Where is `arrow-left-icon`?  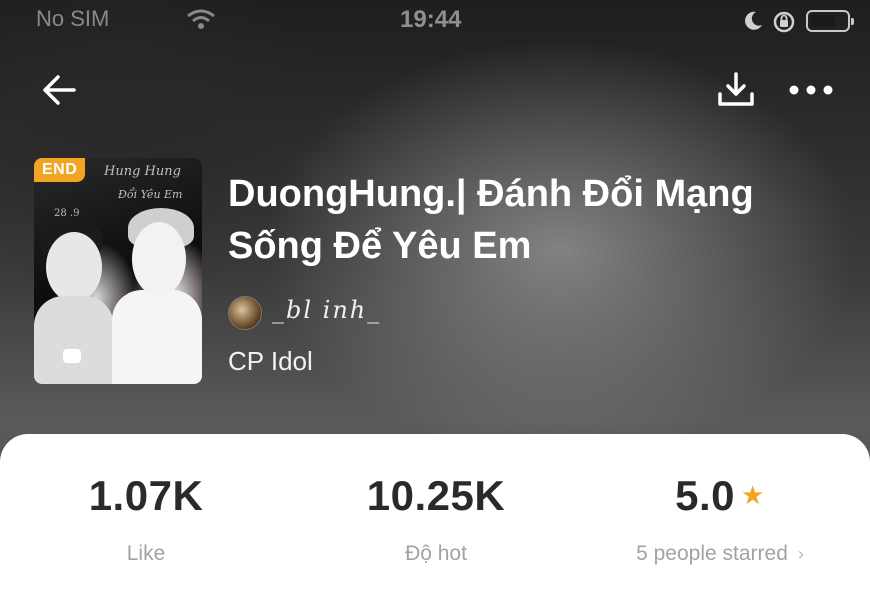
arrow-left-icon is located at coordinates (59, 90).